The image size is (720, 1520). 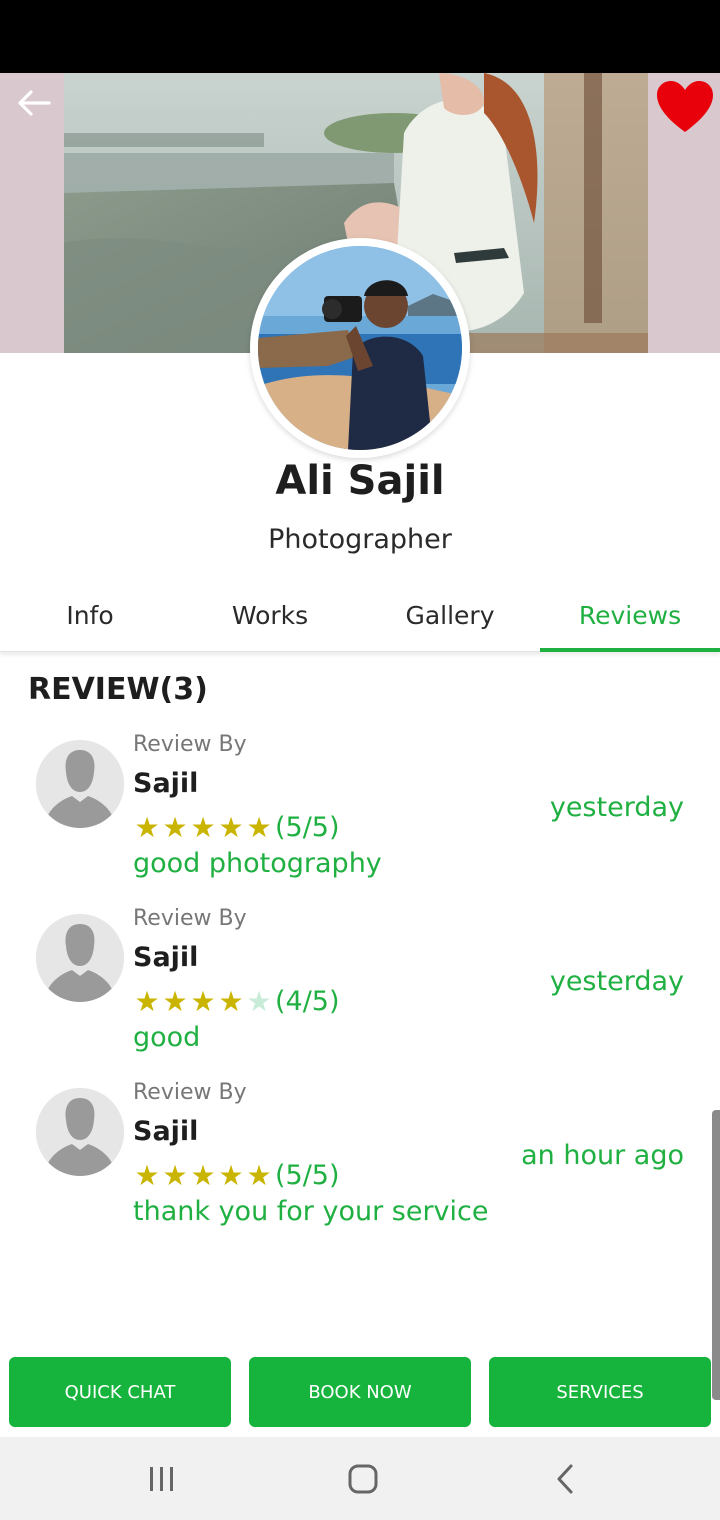 I want to click on nav-back-button, so click(x=565, y=1479).